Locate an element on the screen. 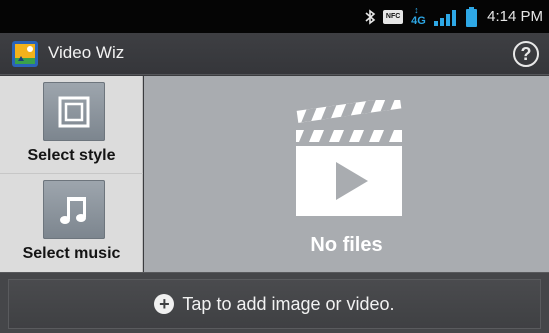 The height and width of the screenshot is (333, 549). music-note-icon is located at coordinates (73, 210).